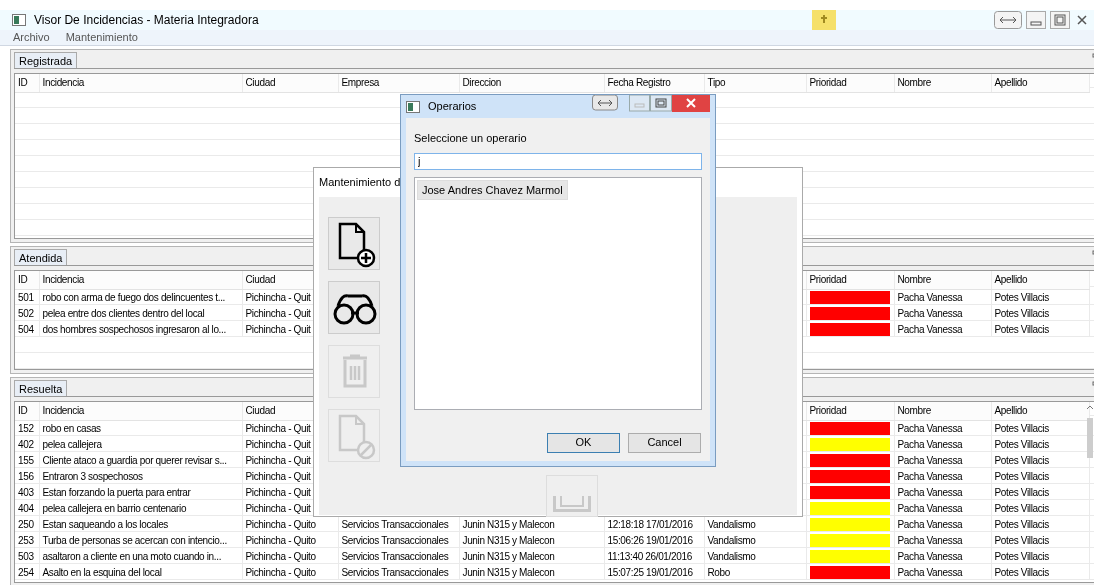  What do you see at coordinates (654, 83) in the screenshot?
I see `column-header: Fecha Registro` at bounding box center [654, 83].